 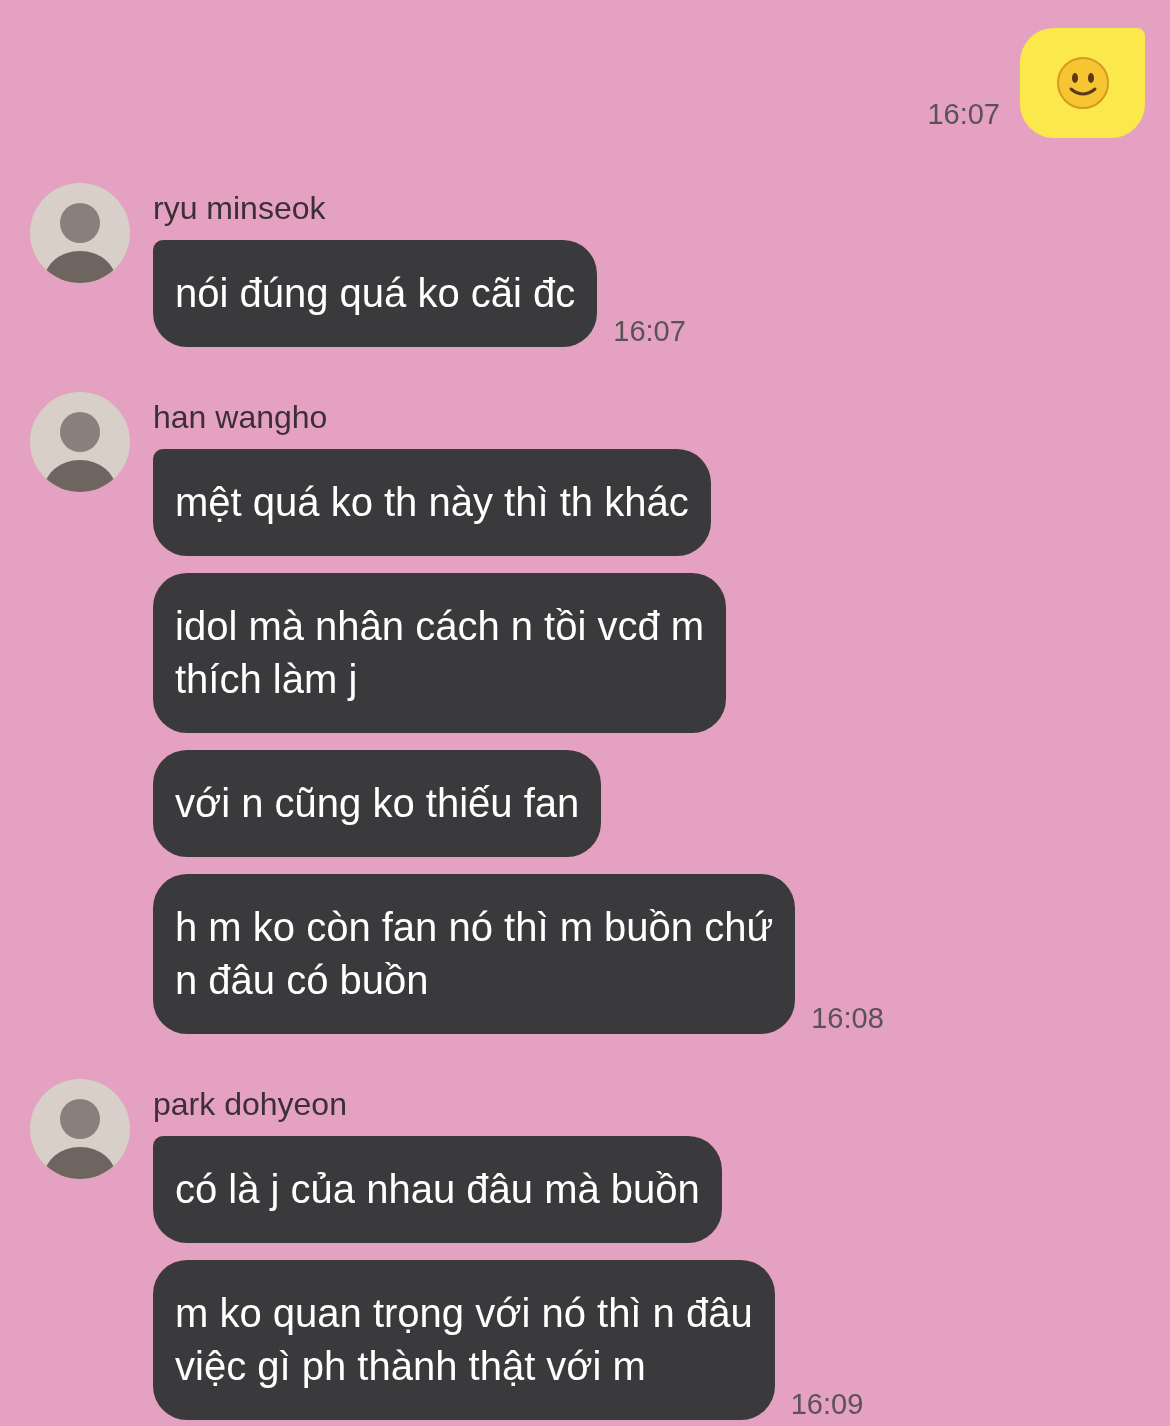 What do you see at coordinates (377, 803) in the screenshot?
I see `message-bubble: với n cũng ko thiếu fan` at bounding box center [377, 803].